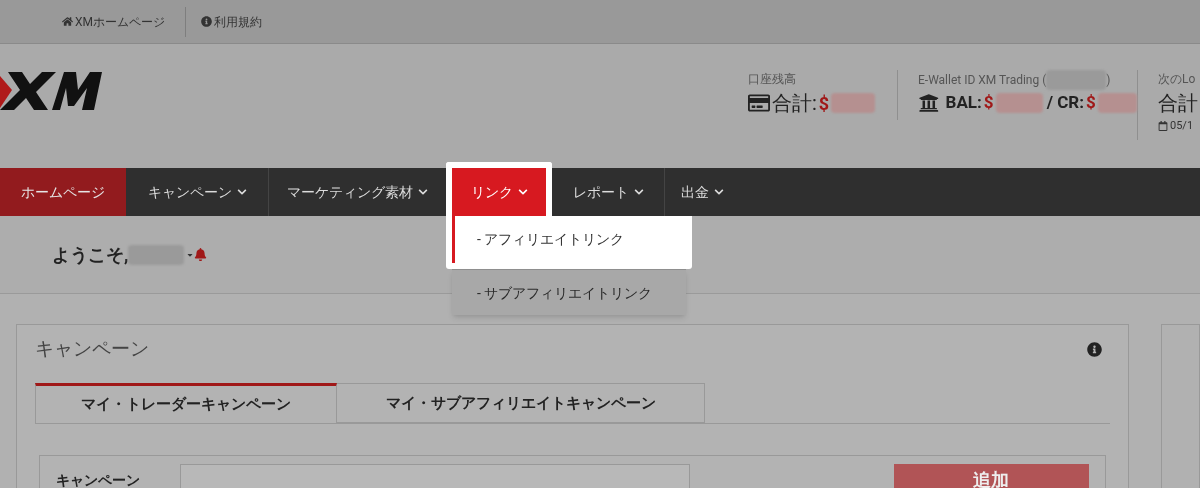 The image size is (1200, 488). I want to click on next-lot-label: 次のLo, so click(1177, 79).